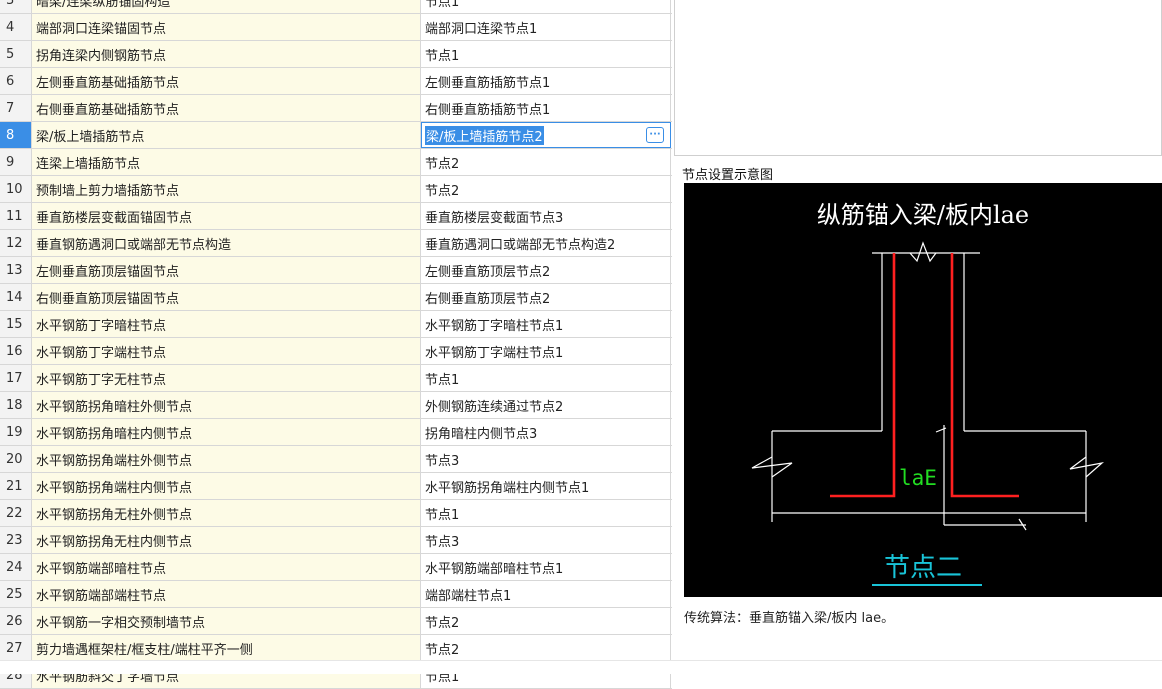 The width and height of the screenshot is (1162, 689). I want to click on row-number: 5, so click(16, 54).